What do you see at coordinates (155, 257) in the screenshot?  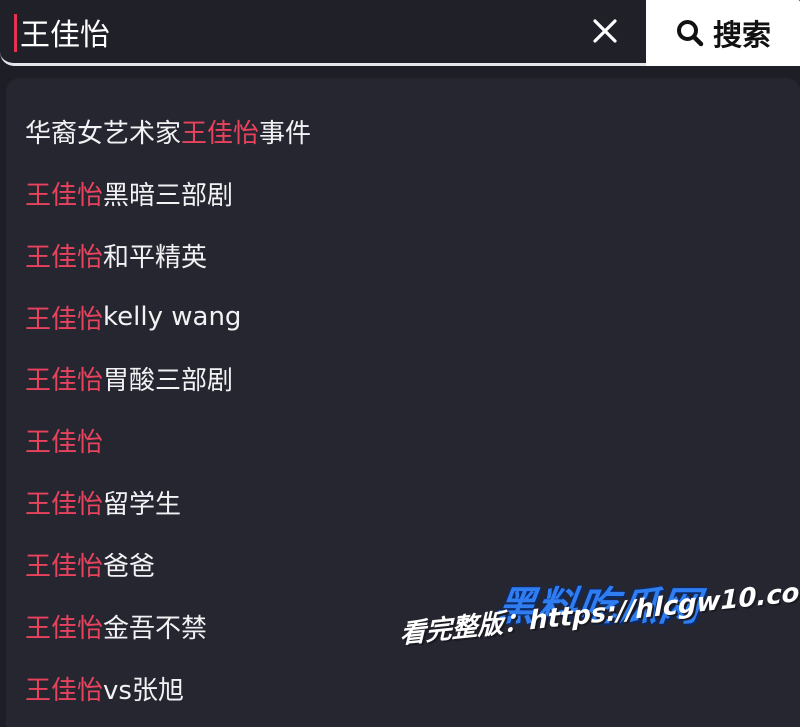 I see `suggestion-suffix: 和平精英` at bounding box center [155, 257].